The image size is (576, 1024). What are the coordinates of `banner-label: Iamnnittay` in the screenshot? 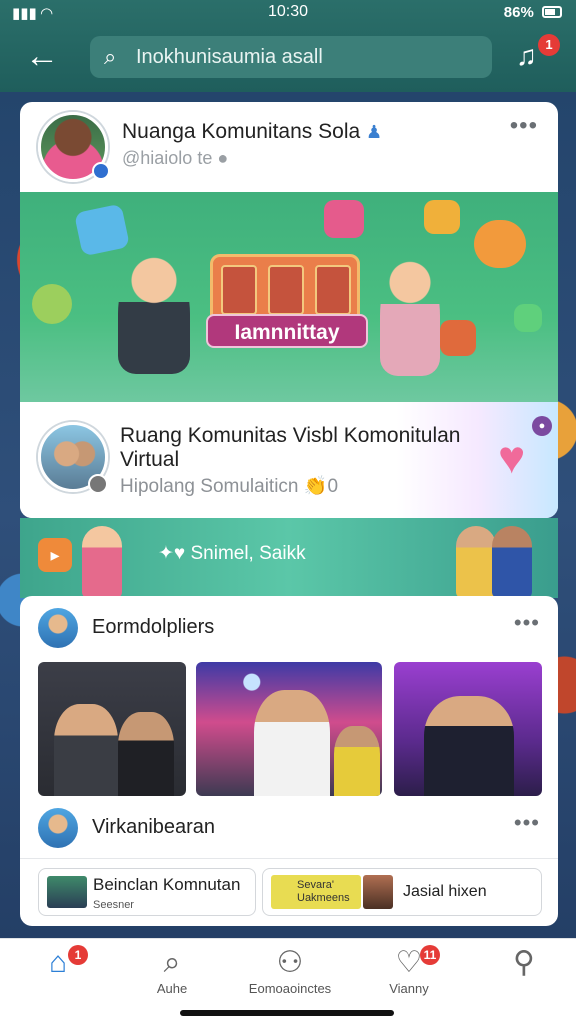 It's located at (287, 331).